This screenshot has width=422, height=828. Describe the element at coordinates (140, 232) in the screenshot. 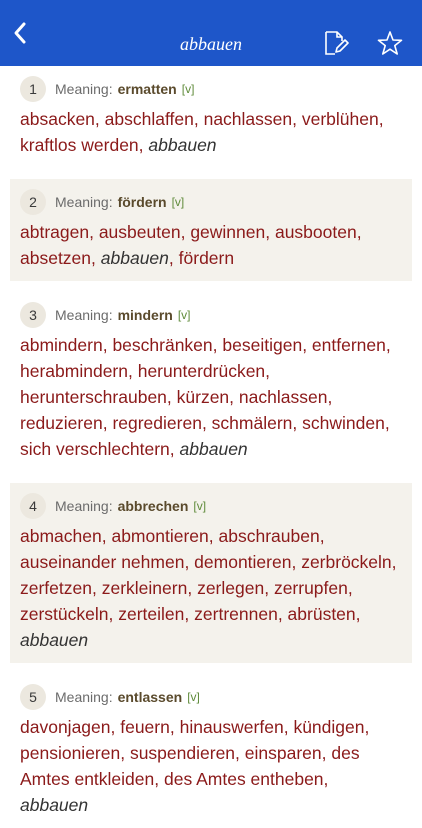

I see `synonym-link: ausbeuten` at that location.